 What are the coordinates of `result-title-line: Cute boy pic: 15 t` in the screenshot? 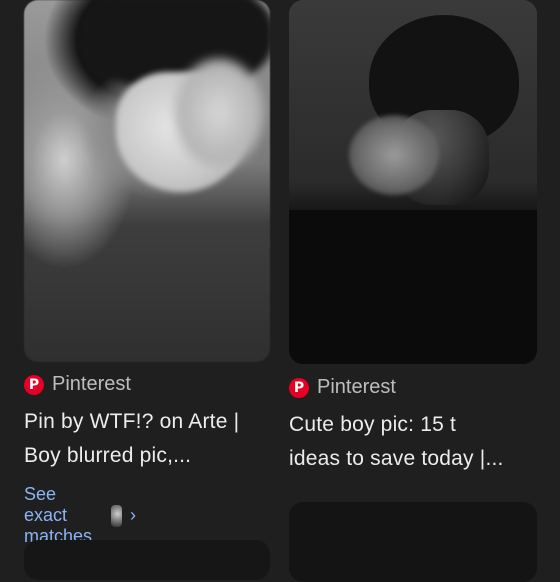 It's located at (373, 424).